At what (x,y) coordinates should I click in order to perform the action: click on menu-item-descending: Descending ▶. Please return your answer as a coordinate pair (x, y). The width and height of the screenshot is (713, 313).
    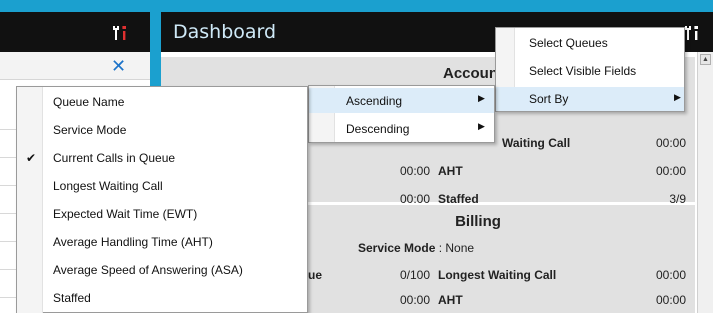
    Looking at the image, I should click on (401, 128).